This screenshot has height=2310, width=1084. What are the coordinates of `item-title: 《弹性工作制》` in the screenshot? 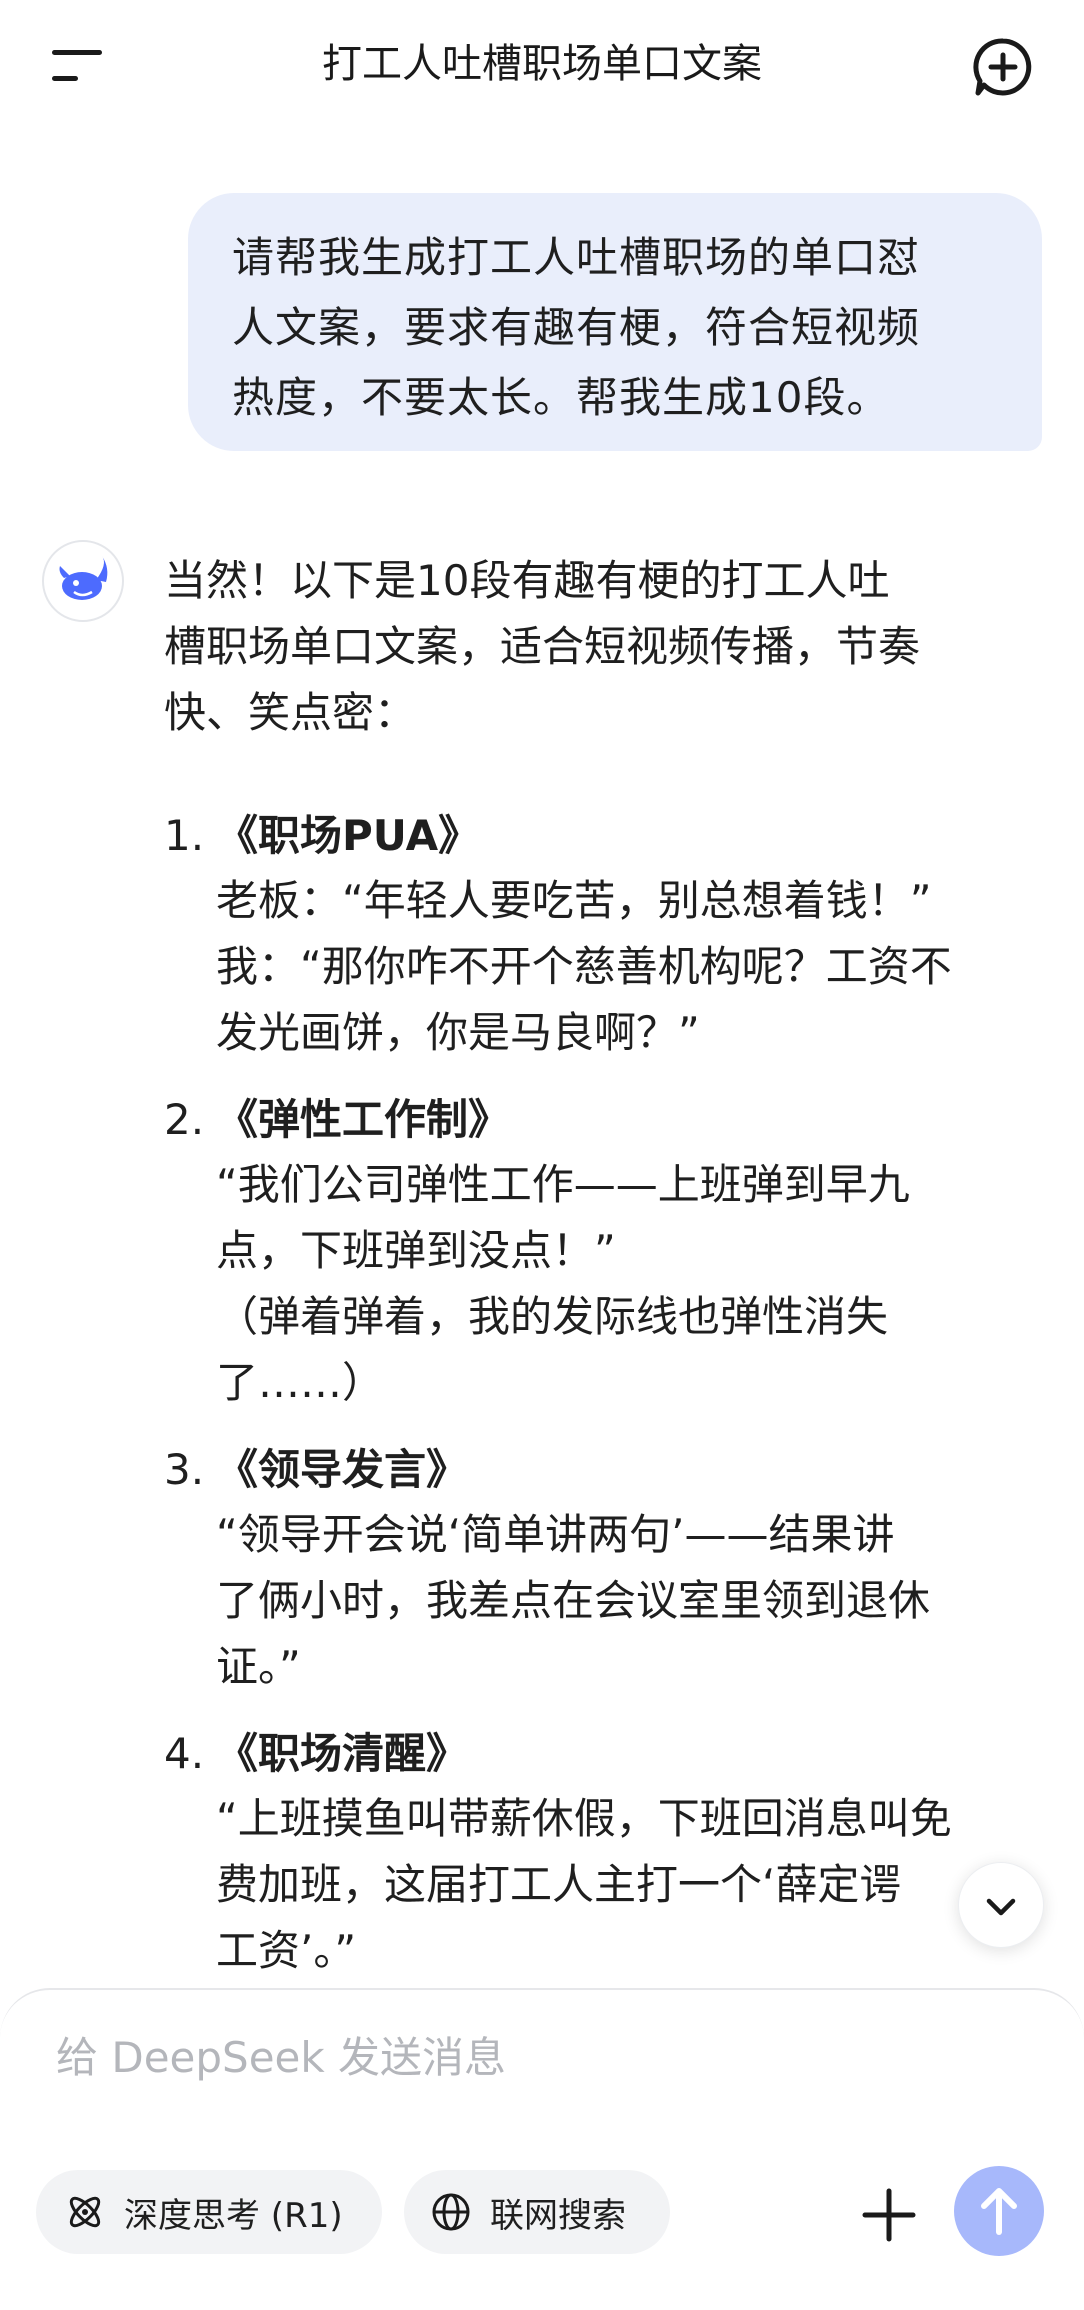 It's located at (363, 1119).